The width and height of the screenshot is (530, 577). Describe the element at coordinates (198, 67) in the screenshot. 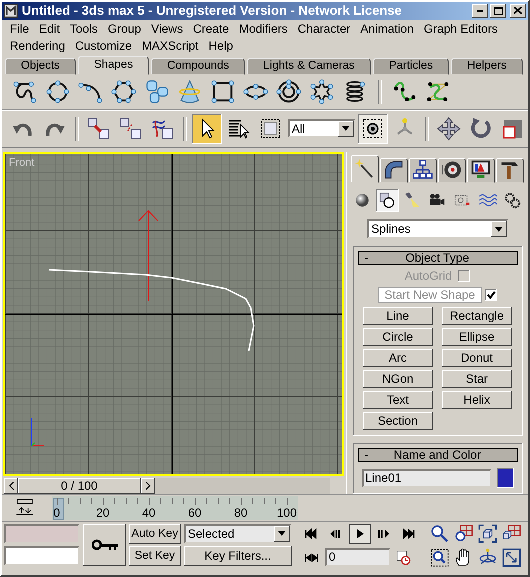

I see `tab: Compounds` at that location.